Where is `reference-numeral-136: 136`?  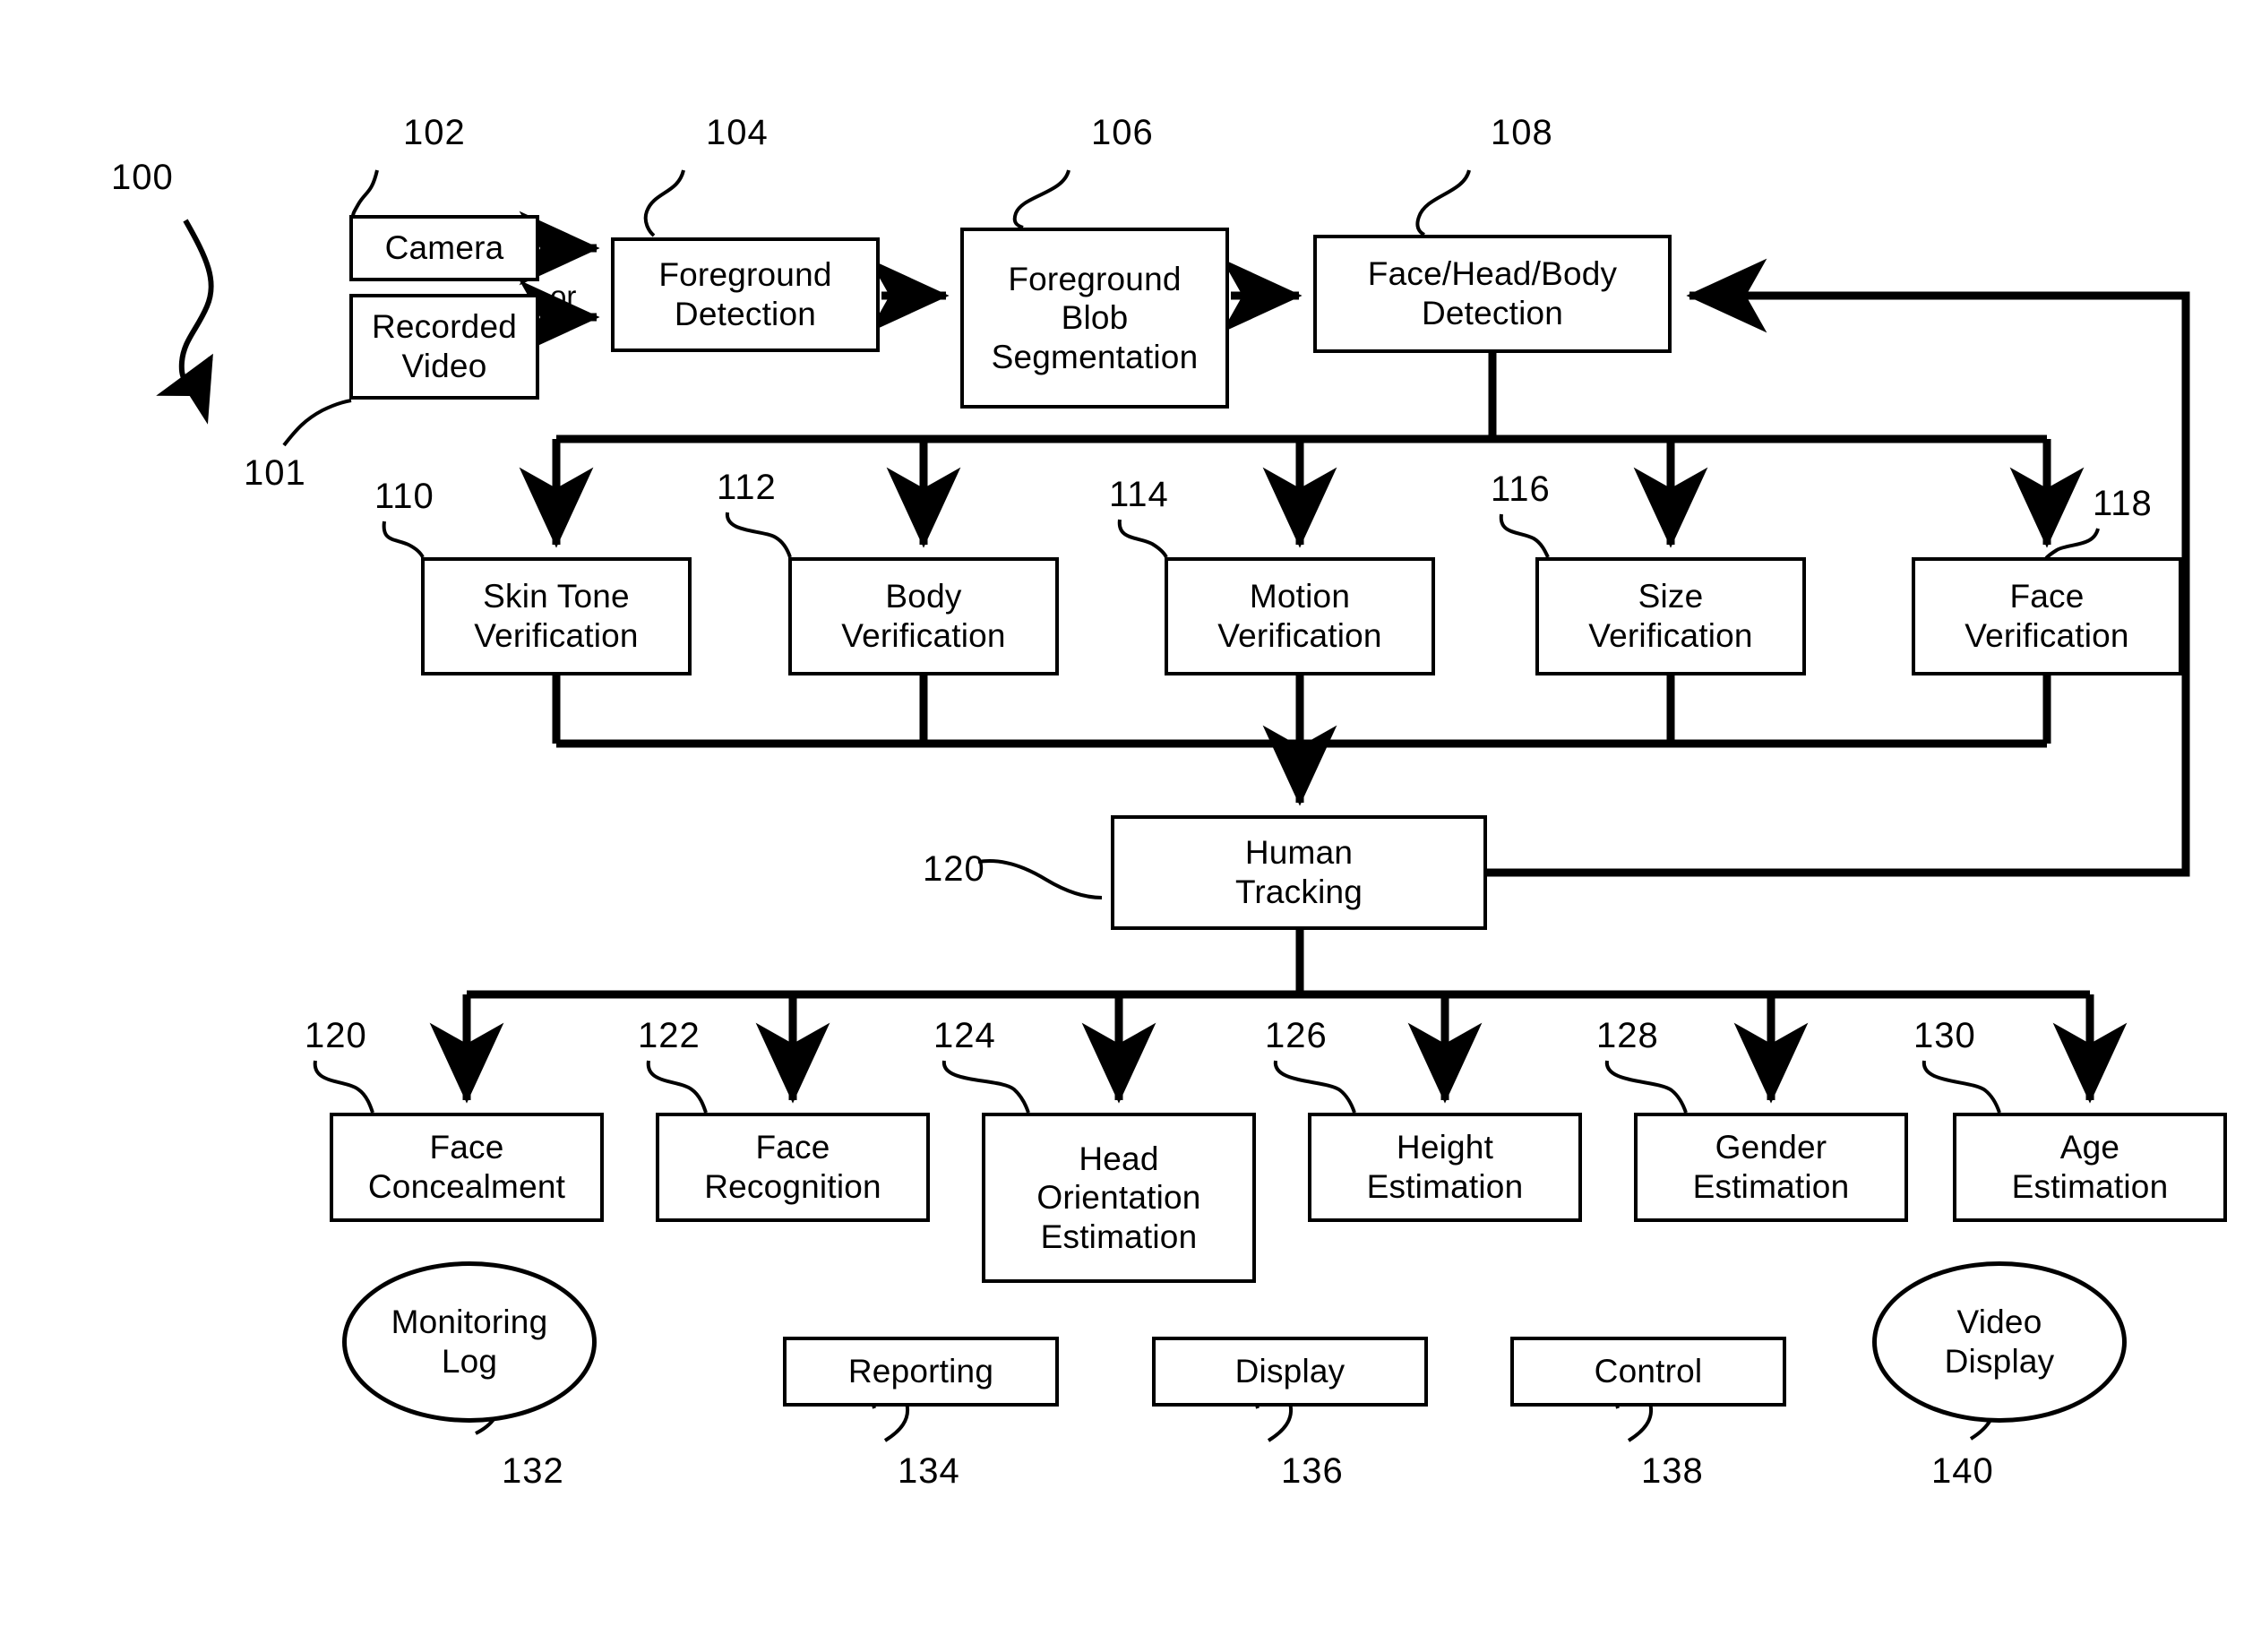 reference-numeral-136: 136 is located at coordinates (1312, 1471).